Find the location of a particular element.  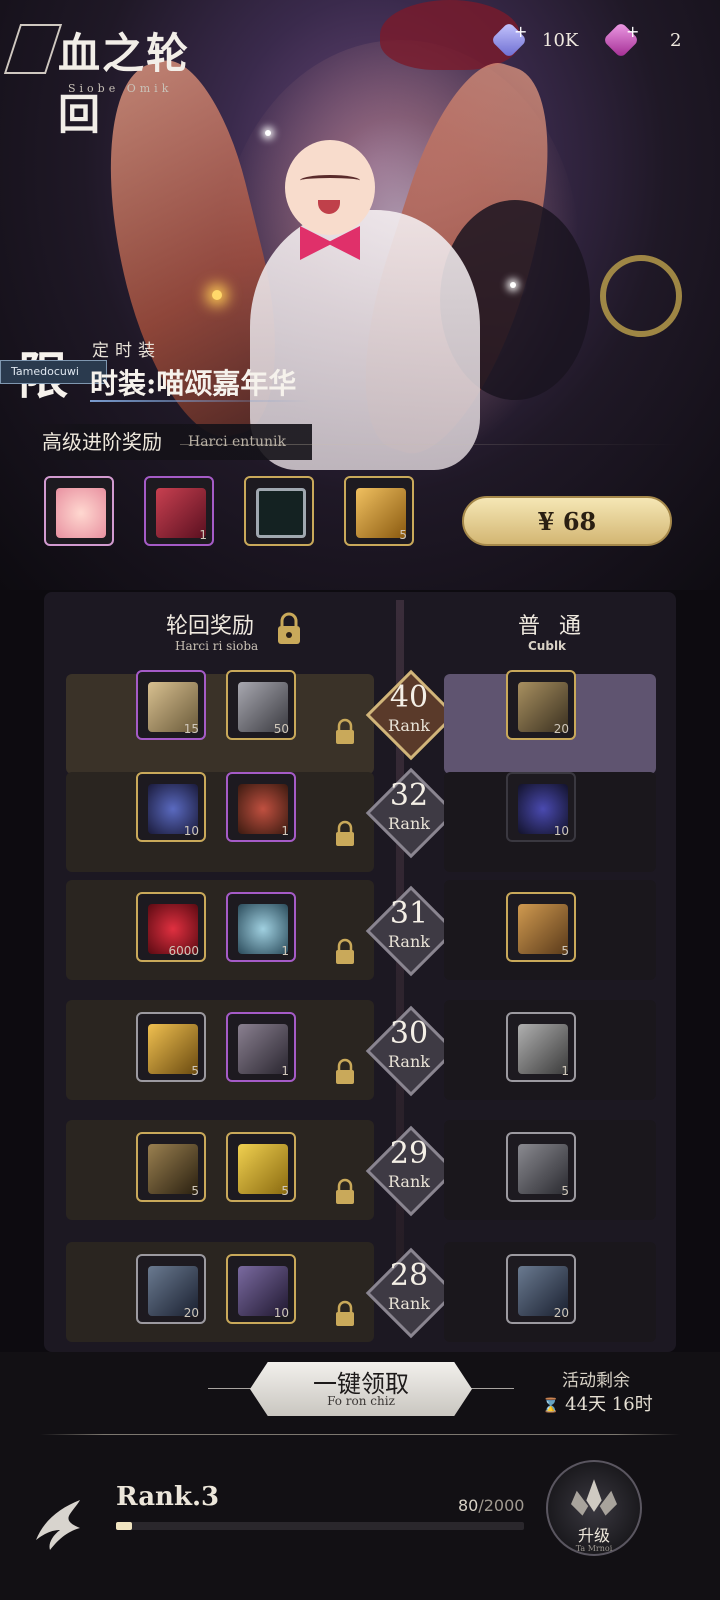

frame-icon is located at coordinates (281, 513).